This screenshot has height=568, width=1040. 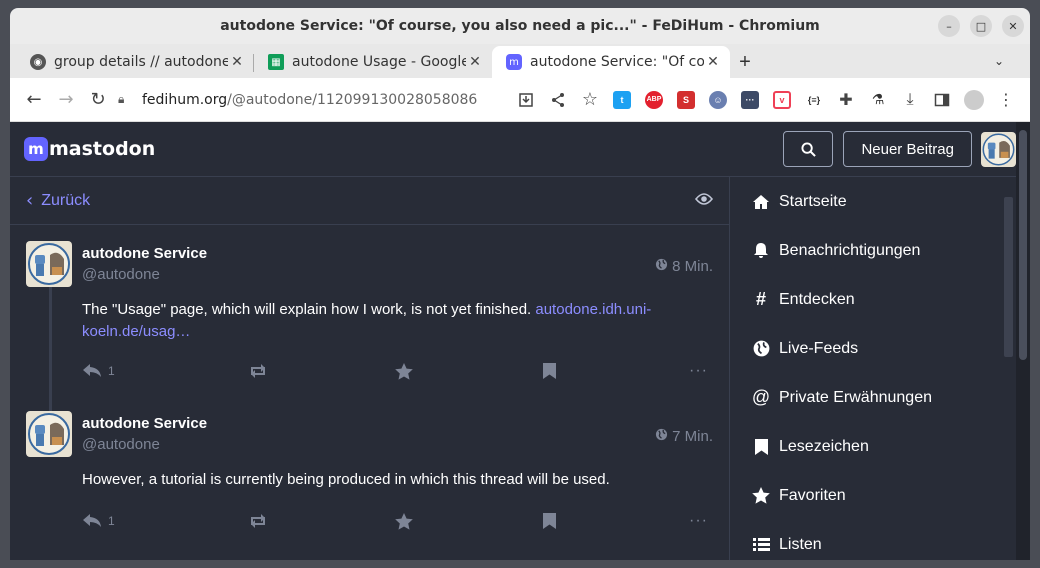 I want to click on status-actions: 1 ···, so click(x=397, y=521).